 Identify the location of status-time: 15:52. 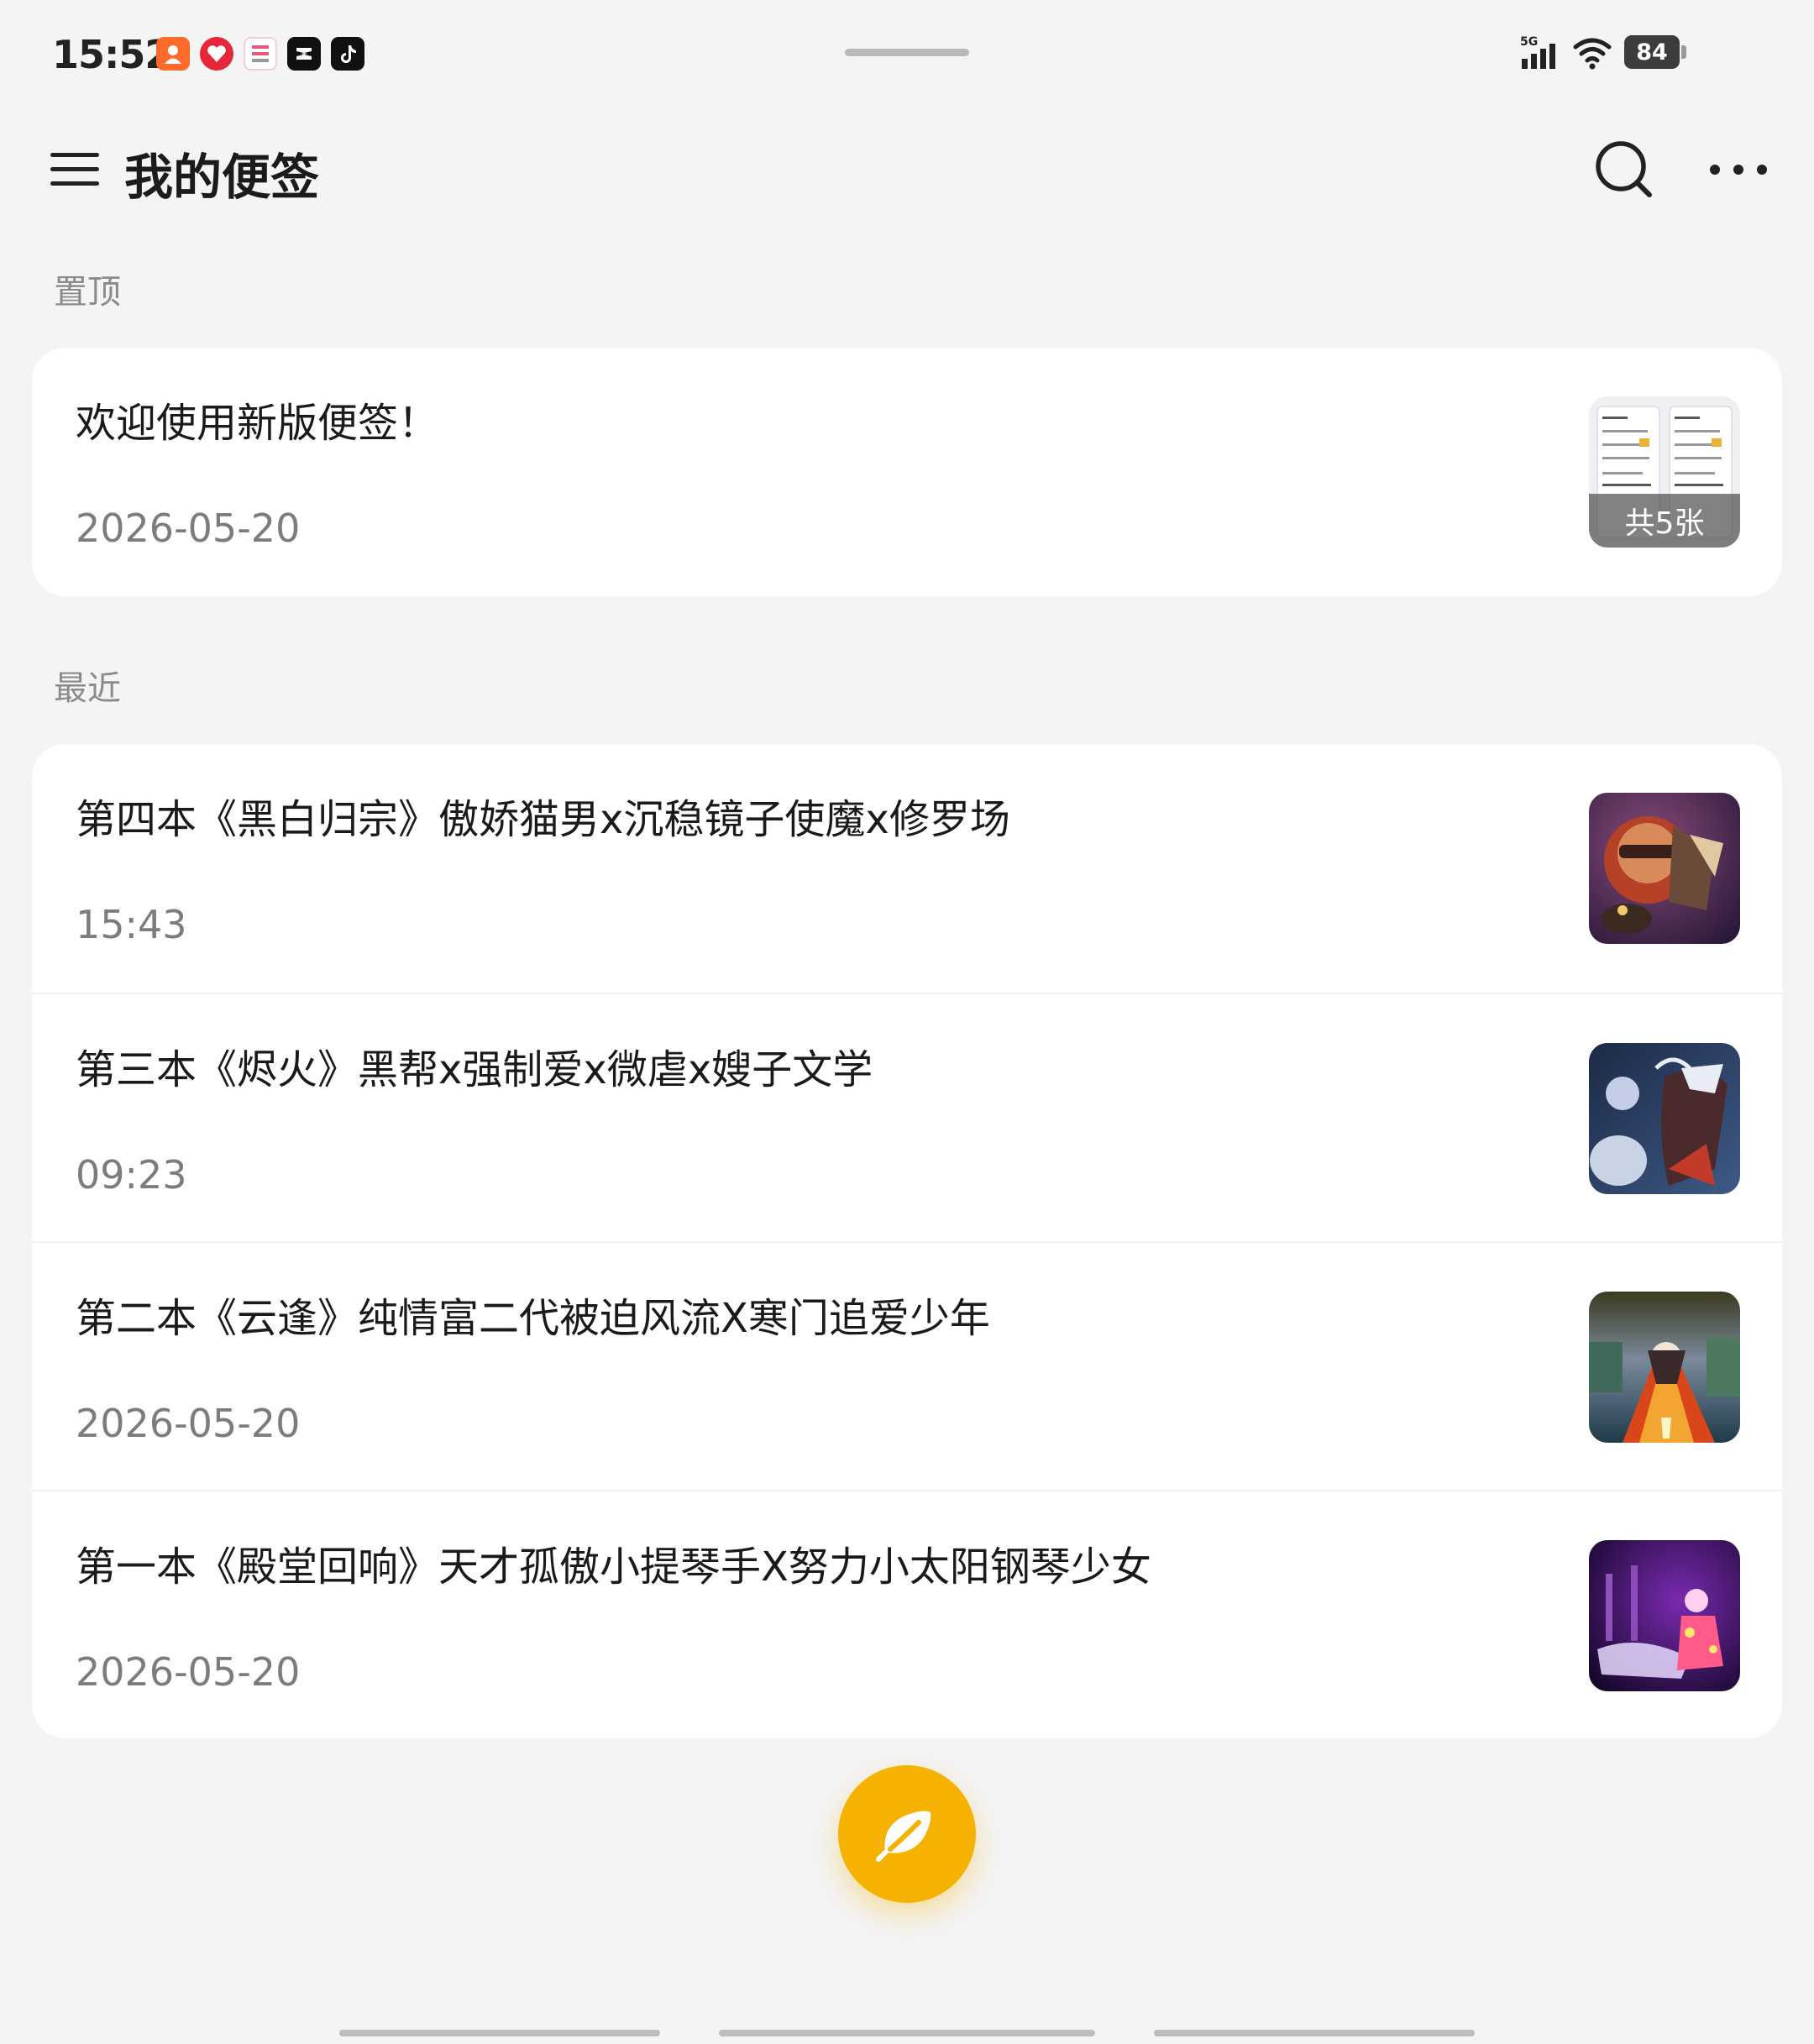
(111, 54).